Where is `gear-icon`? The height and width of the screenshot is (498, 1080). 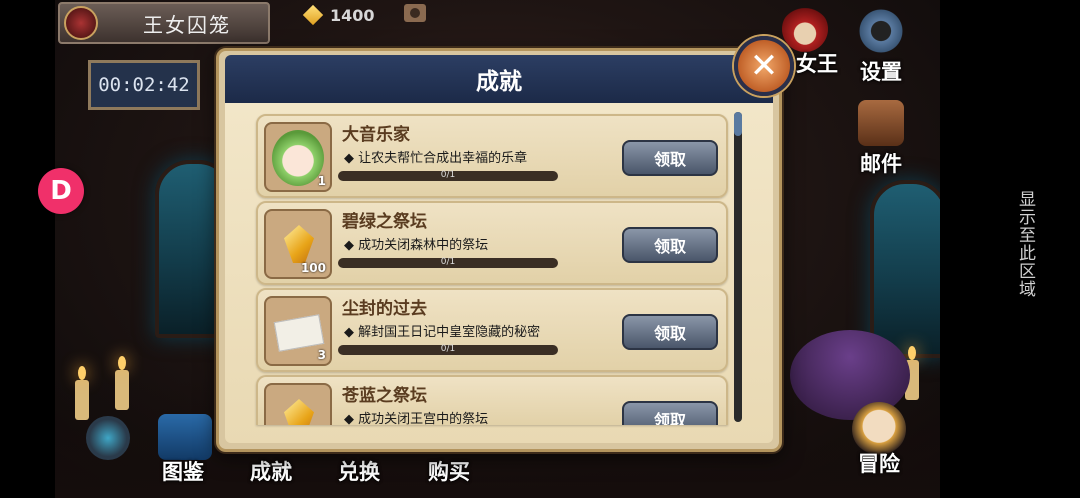 gear-icon is located at coordinates (881, 31).